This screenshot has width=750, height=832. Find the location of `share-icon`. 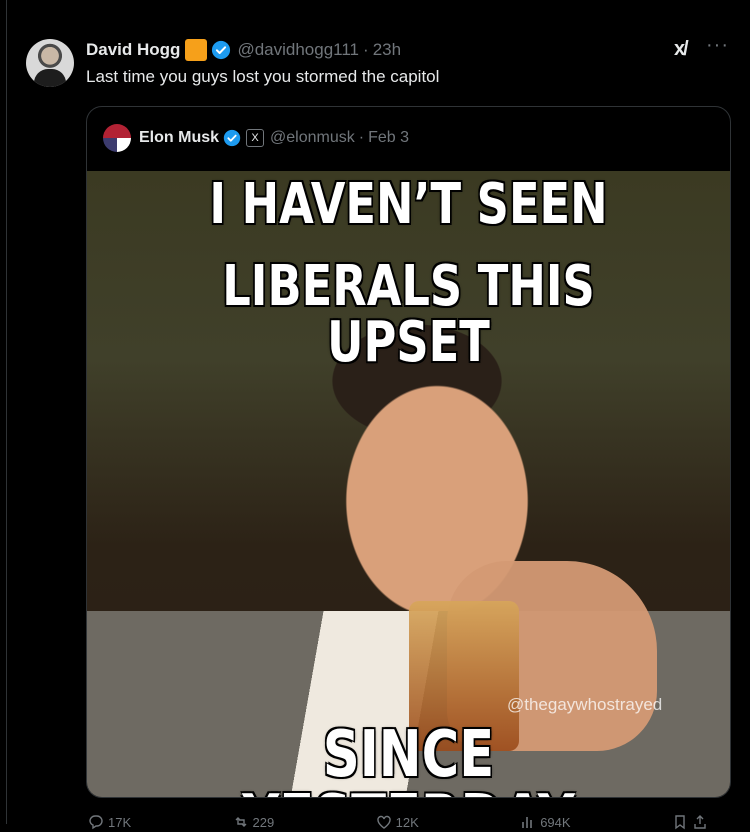

share-icon is located at coordinates (700, 822).